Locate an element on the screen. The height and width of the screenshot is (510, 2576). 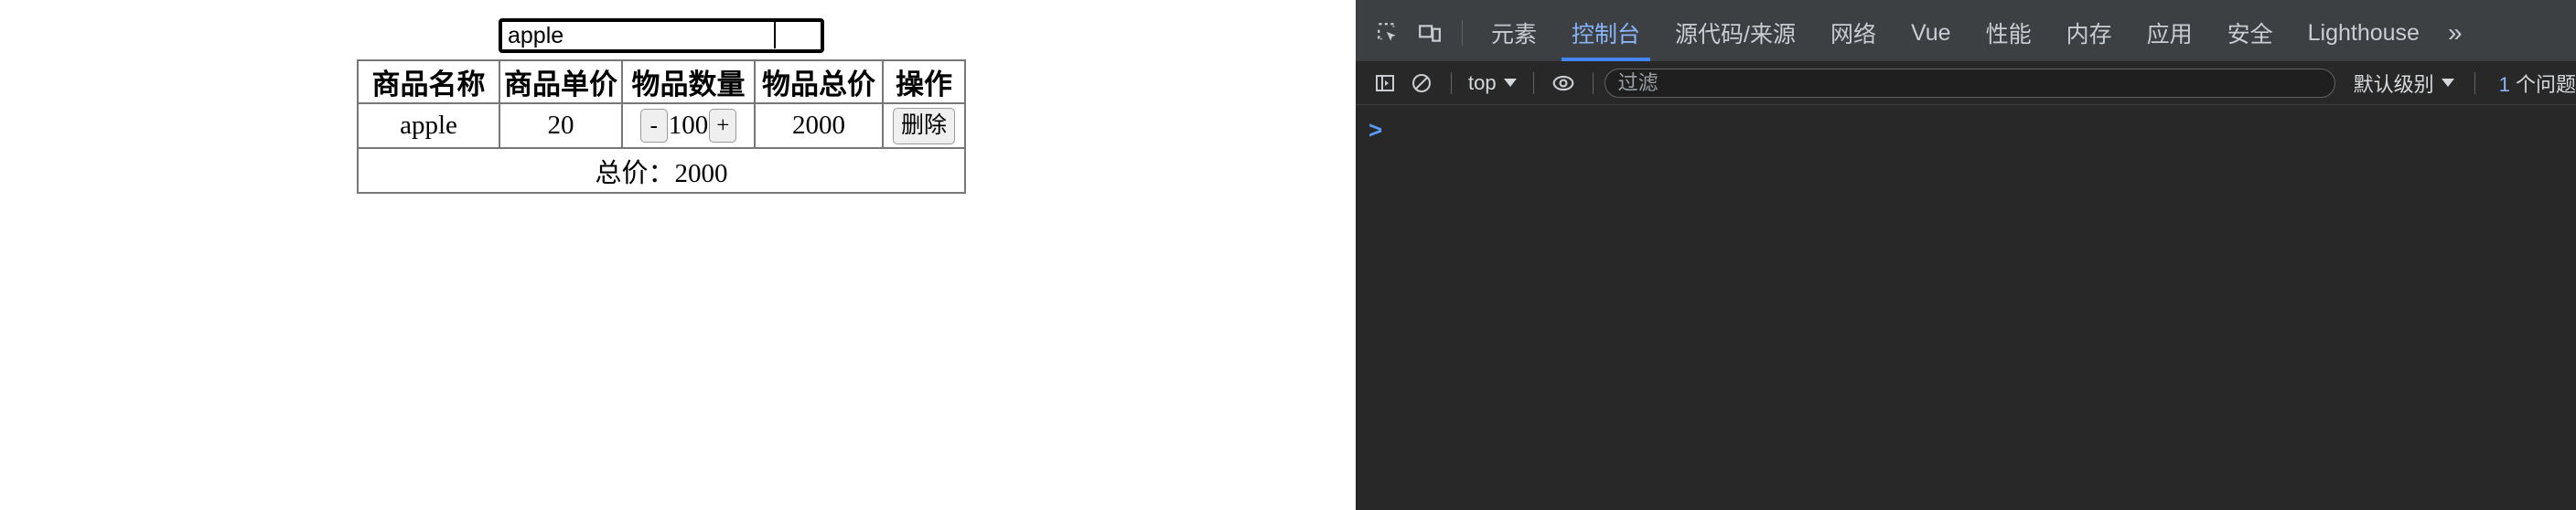
tab-security: 安全 is located at coordinates (2251, 33).